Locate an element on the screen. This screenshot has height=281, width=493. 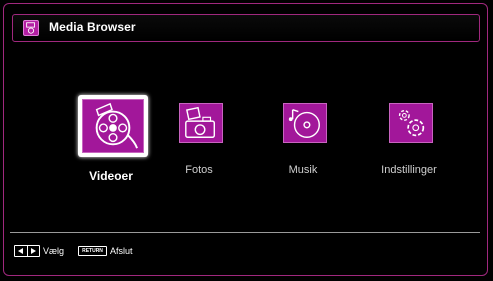
return-key-icon: RETURN is located at coordinates (92, 251).